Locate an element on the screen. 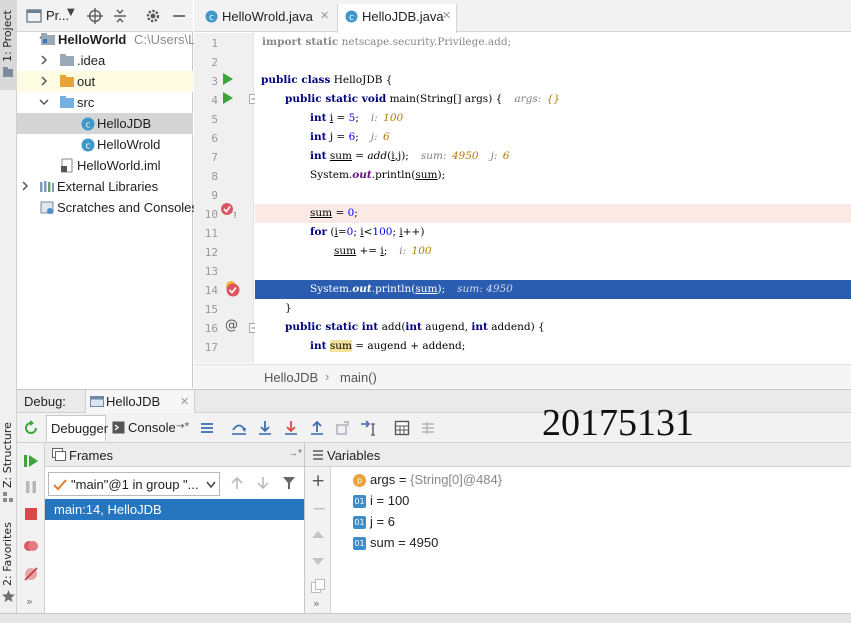 This screenshot has height=623, width=851. run-to-cursor-icon is located at coordinates (369, 428).